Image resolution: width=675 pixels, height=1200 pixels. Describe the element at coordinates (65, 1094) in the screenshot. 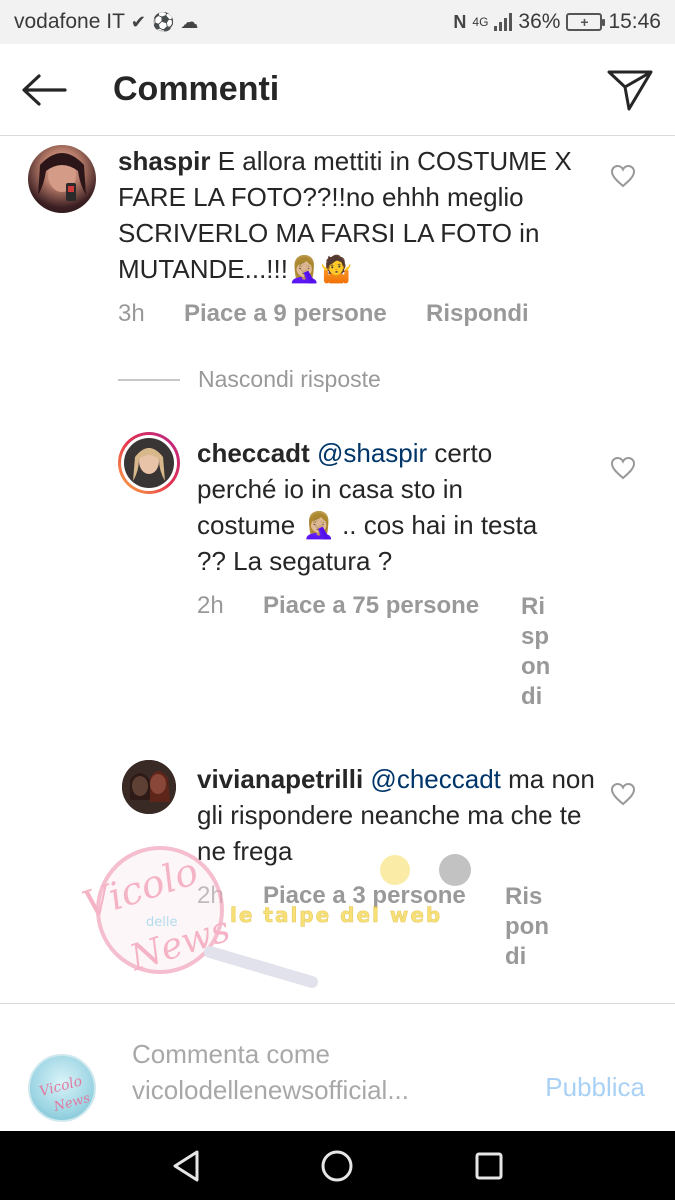

I see `avatar-image: Vicolo News` at that location.